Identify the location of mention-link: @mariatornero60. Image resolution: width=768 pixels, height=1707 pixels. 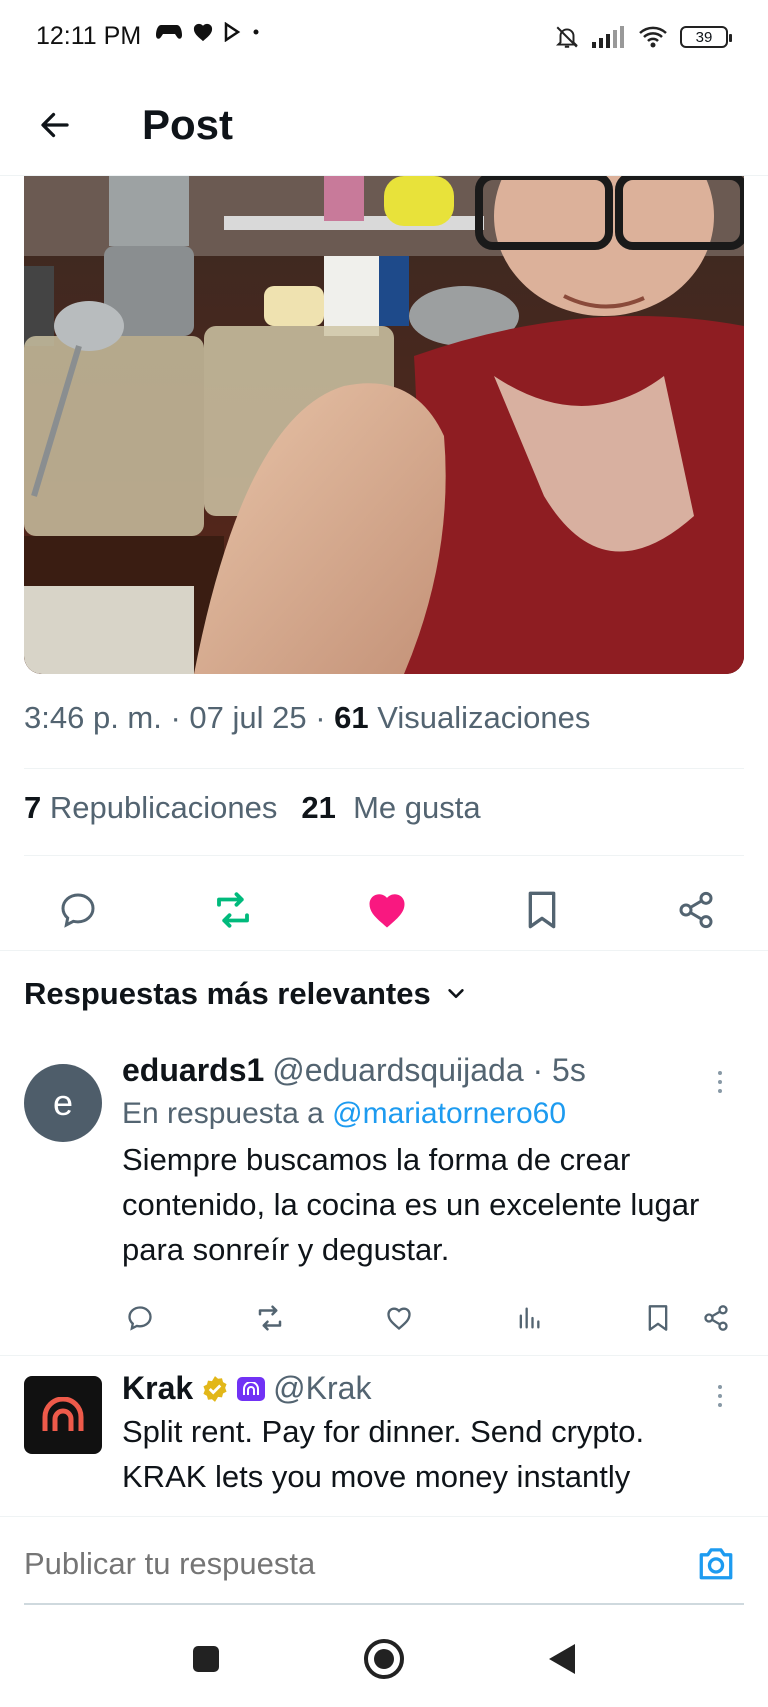
(449, 1113).